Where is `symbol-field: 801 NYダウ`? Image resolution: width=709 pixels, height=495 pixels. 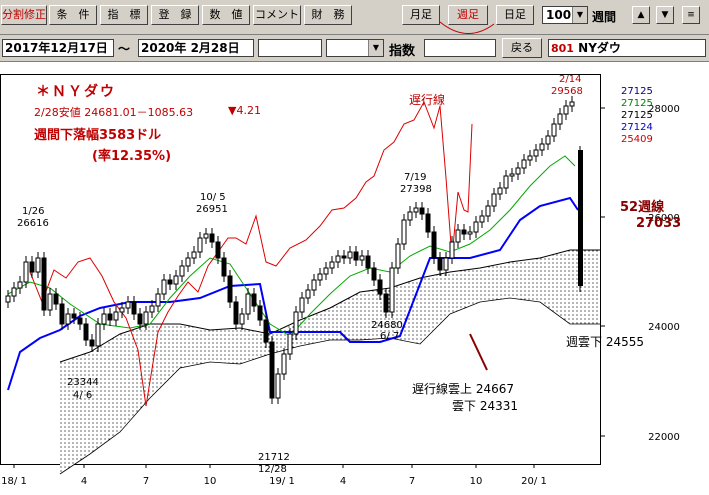 symbol-field: 801 NYダウ is located at coordinates (627, 48).